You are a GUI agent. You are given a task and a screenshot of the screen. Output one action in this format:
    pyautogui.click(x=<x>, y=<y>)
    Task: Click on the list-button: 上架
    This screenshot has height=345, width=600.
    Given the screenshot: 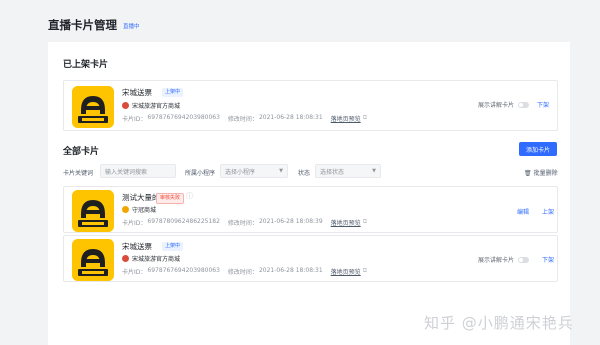 What is the action you would take?
    pyautogui.click(x=548, y=211)
    